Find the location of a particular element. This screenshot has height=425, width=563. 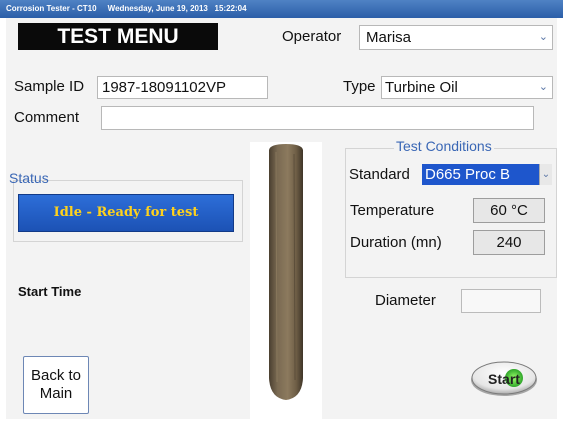

start-button: Start is located at coordinates (504, 379).